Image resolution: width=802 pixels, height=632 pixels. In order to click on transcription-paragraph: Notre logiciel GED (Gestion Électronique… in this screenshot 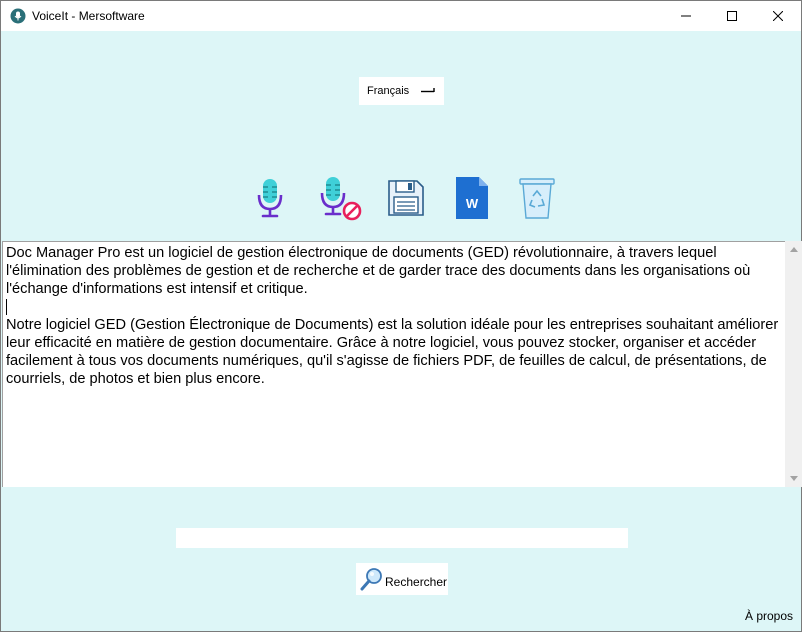, I will do `click(392, 352)`.